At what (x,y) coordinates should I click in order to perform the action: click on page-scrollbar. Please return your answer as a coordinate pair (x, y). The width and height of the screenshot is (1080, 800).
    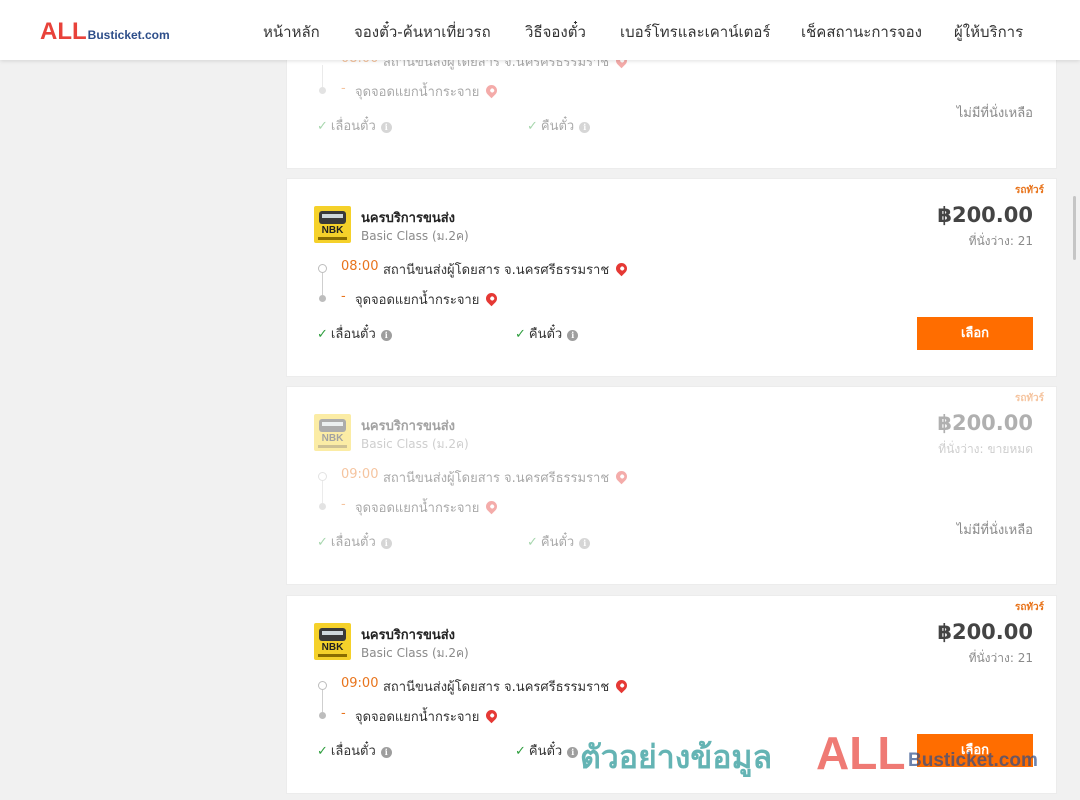
    Looking at the image, I should click on (1074, 228).